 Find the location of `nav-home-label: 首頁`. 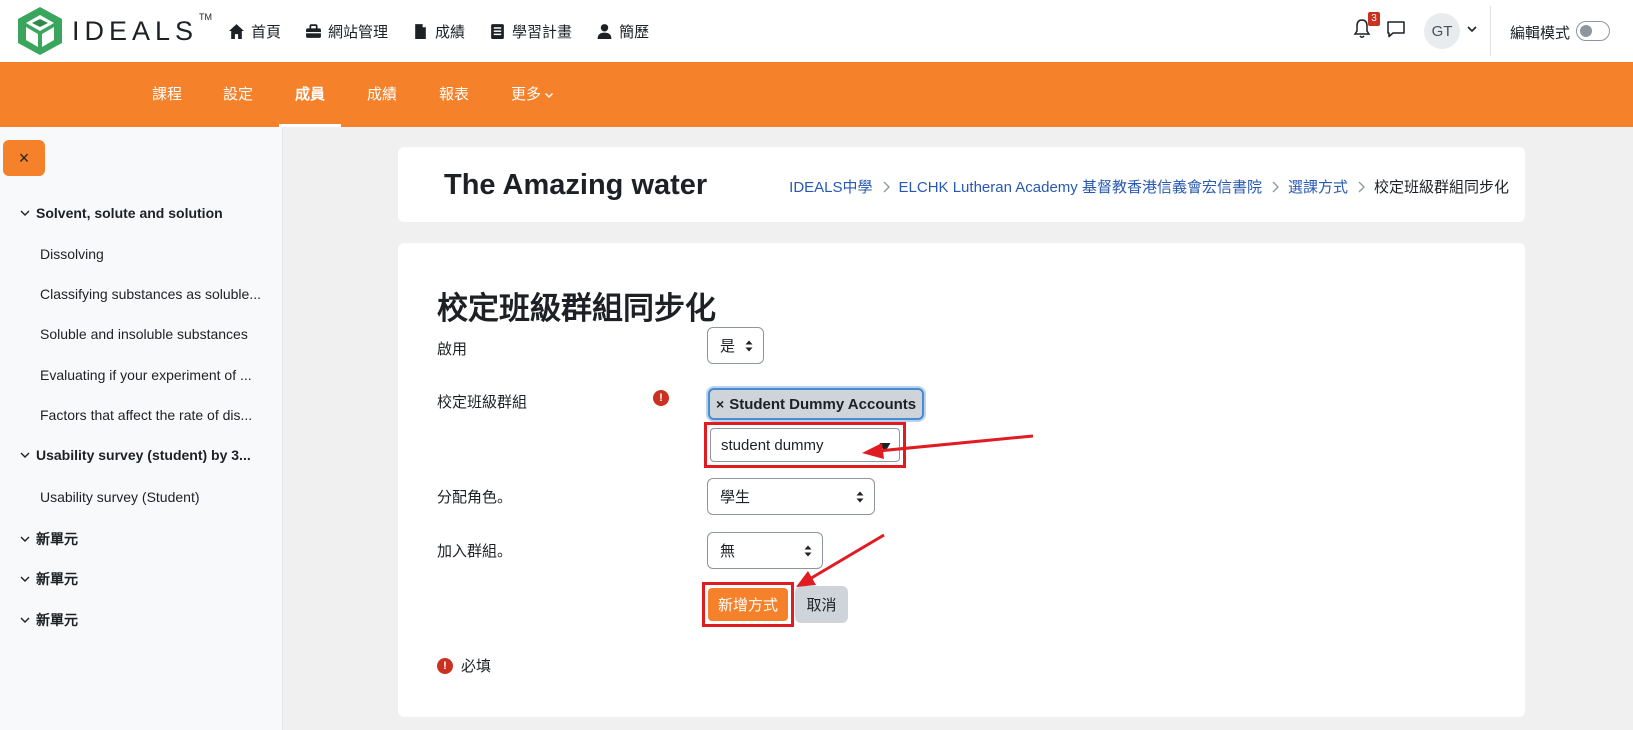

nav-home-label: 首頁 is located at coordinates (266, 32).